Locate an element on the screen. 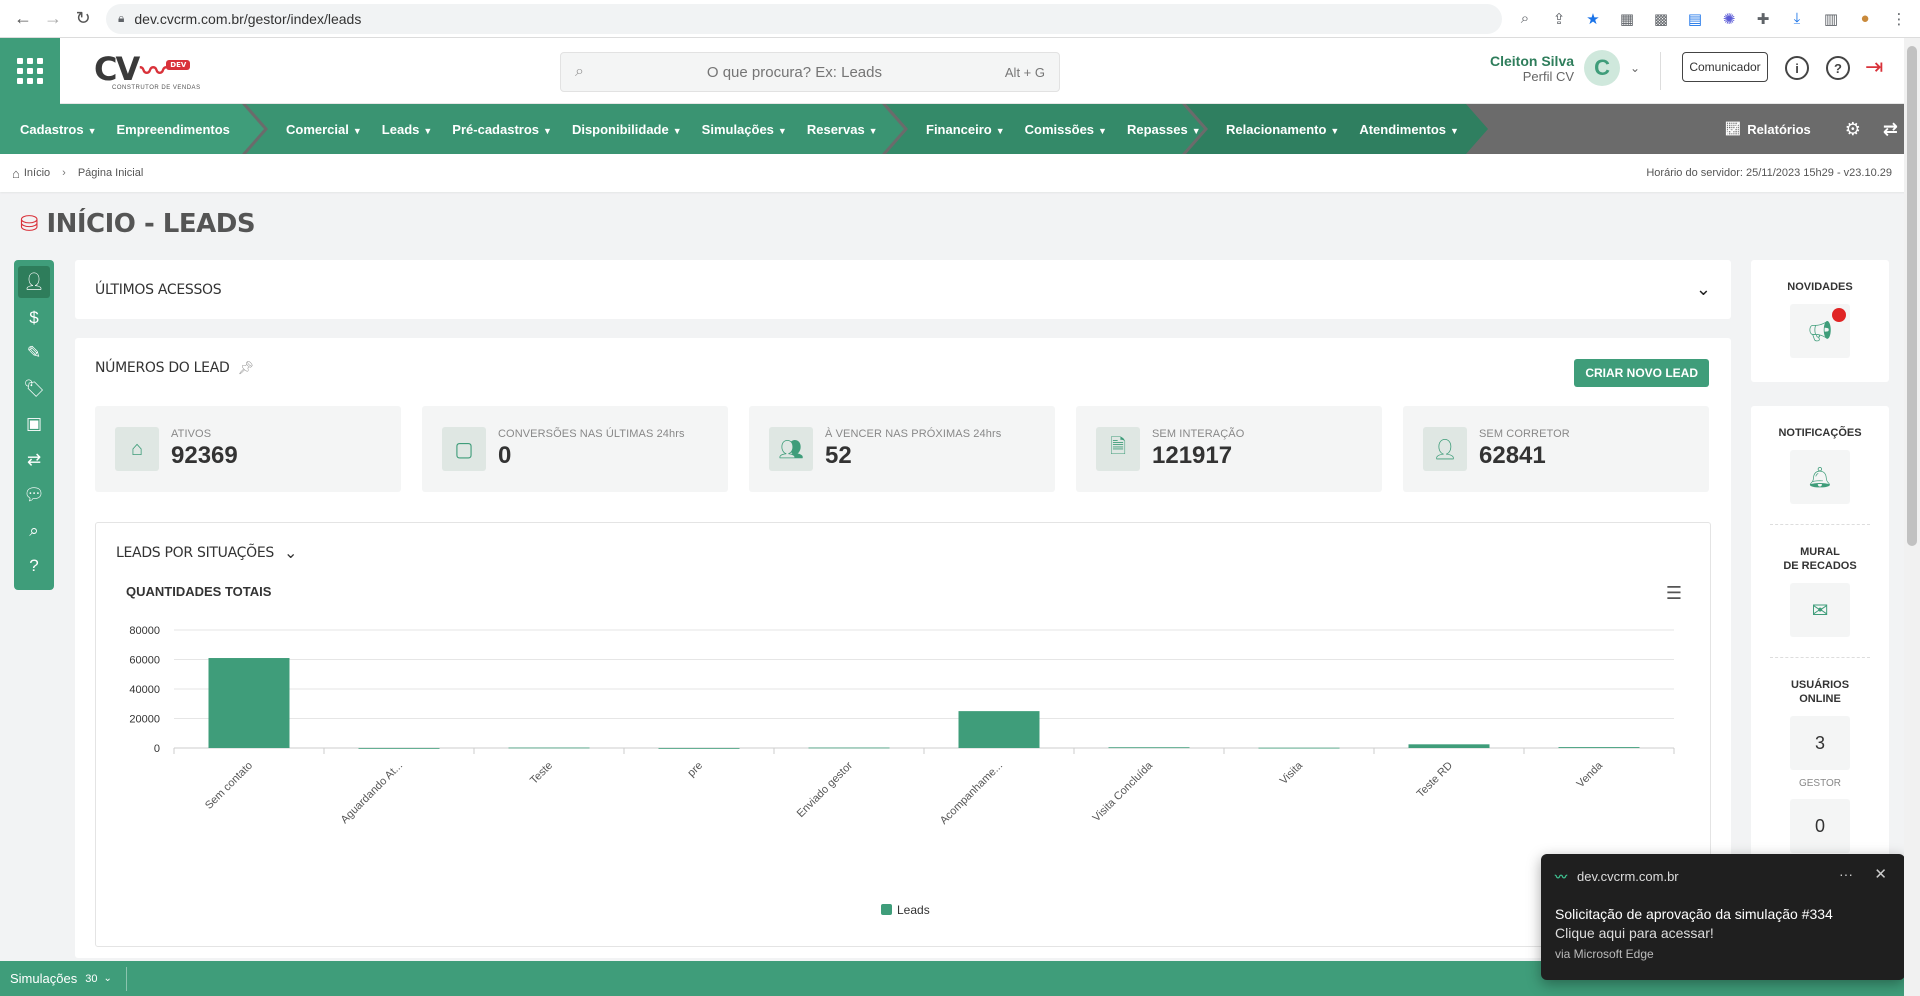  divider is located at coordinates (1820, 524).